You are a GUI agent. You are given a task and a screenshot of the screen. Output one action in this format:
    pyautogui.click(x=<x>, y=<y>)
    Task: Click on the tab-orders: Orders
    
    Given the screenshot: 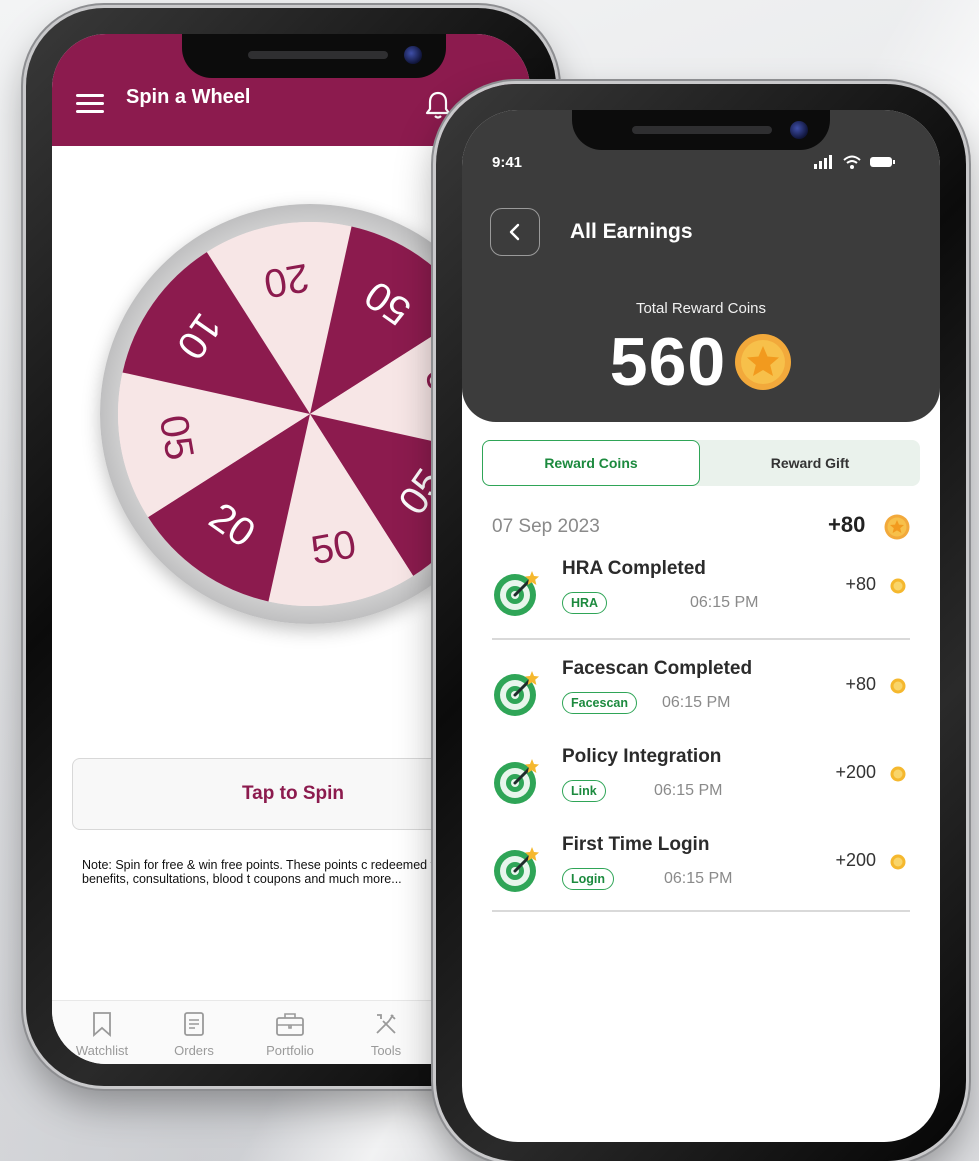 What is the action you would take?
    pyautogui.click(x=194, y=1034)
    